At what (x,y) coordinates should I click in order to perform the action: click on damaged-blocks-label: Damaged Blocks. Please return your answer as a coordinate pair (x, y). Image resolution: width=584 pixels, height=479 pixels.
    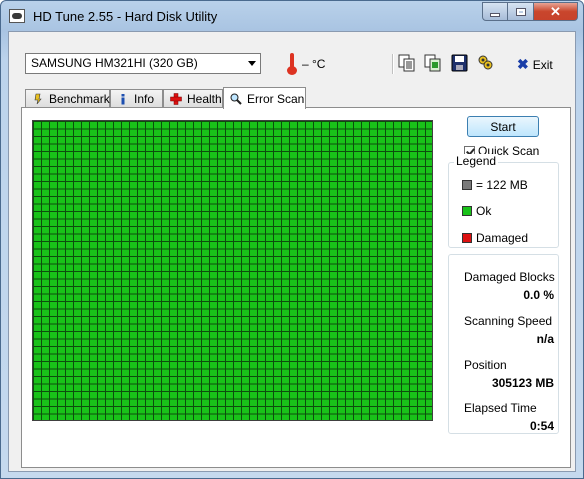
    Looking at the image, I should click on (509, 277).